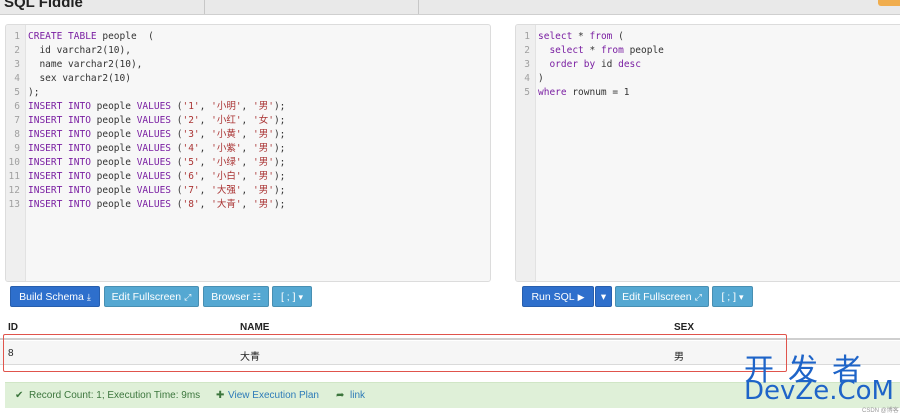 The height and width of the screenshot is (415, 900). What do you see at coordinates (581, 297) in the screenshot?
I see `play-icon: ▶` at bounding box center [581, 297].